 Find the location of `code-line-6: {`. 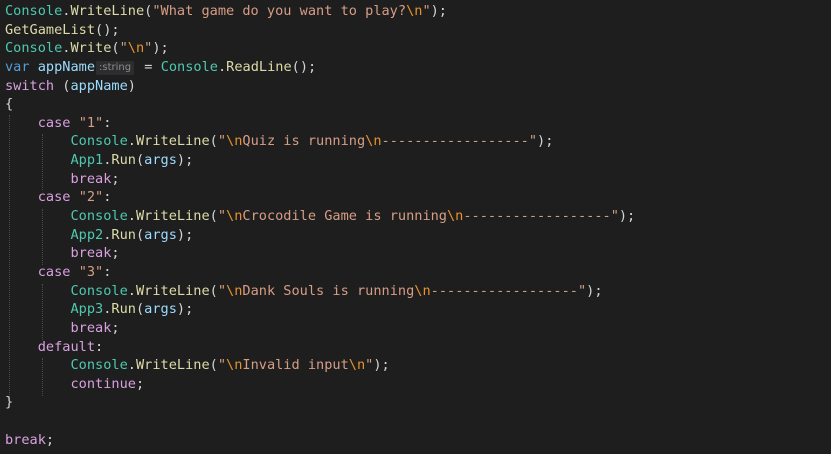

code-line-6: { is located at coordinates (320, 104).